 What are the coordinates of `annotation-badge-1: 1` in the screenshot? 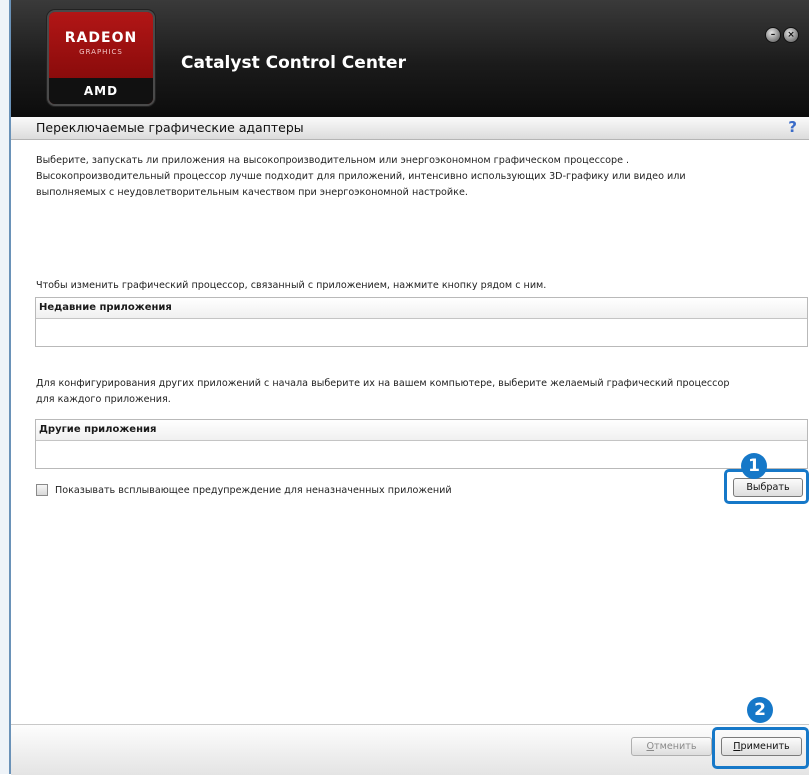 It's located at (754, 466).